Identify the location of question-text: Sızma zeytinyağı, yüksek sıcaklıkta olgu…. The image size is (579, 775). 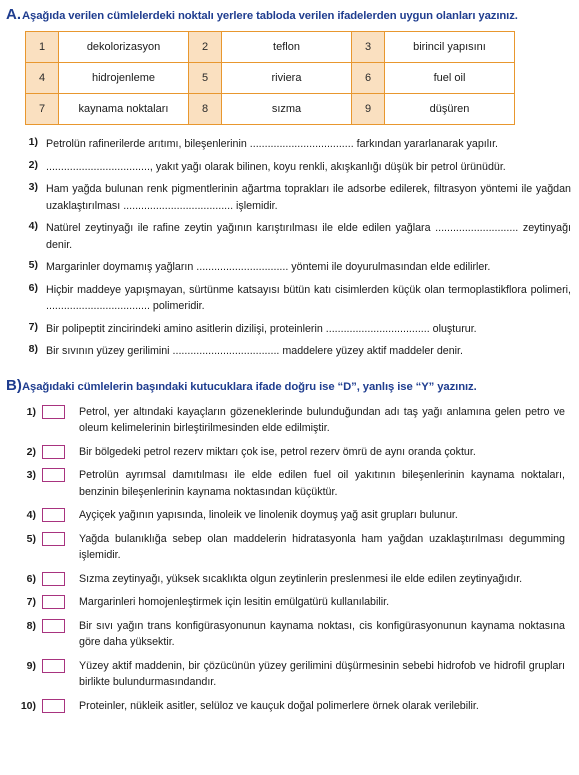
(301, 578).